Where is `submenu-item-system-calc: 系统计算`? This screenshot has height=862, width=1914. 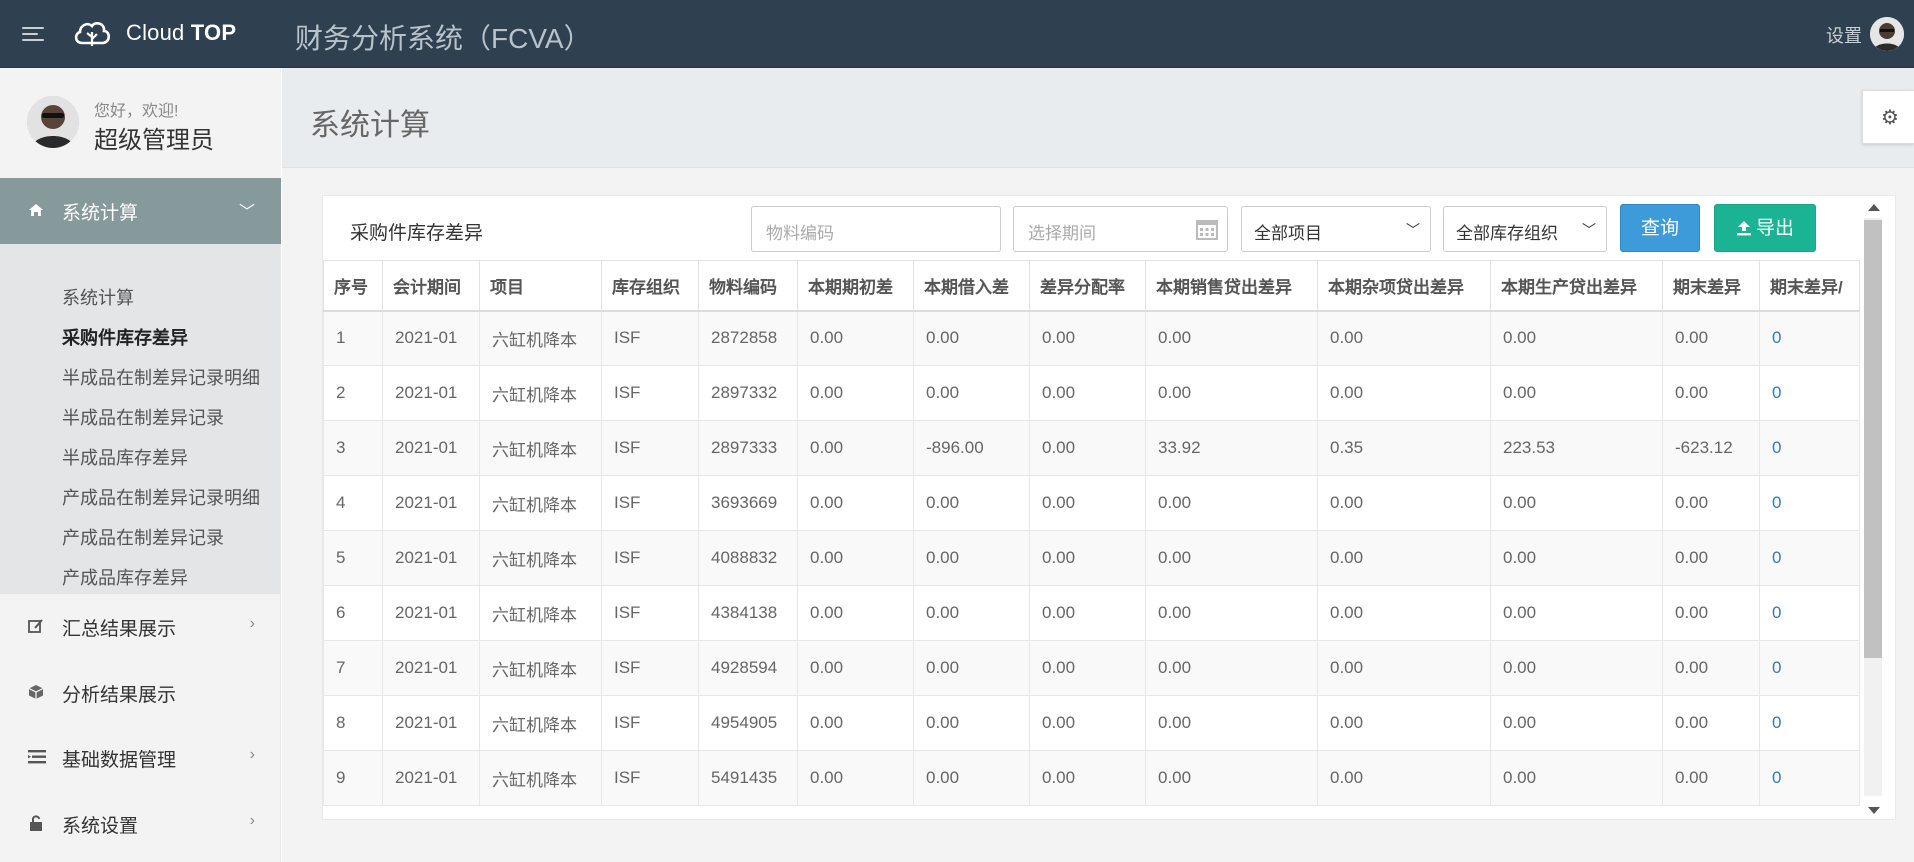 submenu-item-system-calc: 系统计算 is located at coordinates (98, 297).